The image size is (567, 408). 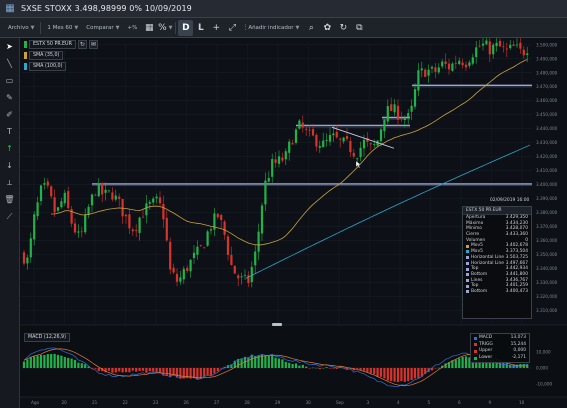 What do you see at coordinates (518, 357) in the screenshot?
I see `row-value: -2,171` at bounding box center [518, 357].